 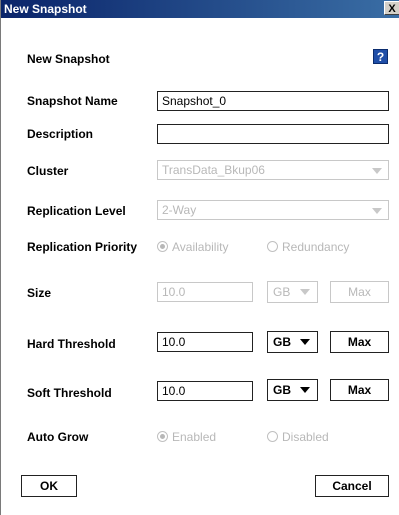 I want to click on soft-threshold-unit-select: GB, so click(x=292, y=390).